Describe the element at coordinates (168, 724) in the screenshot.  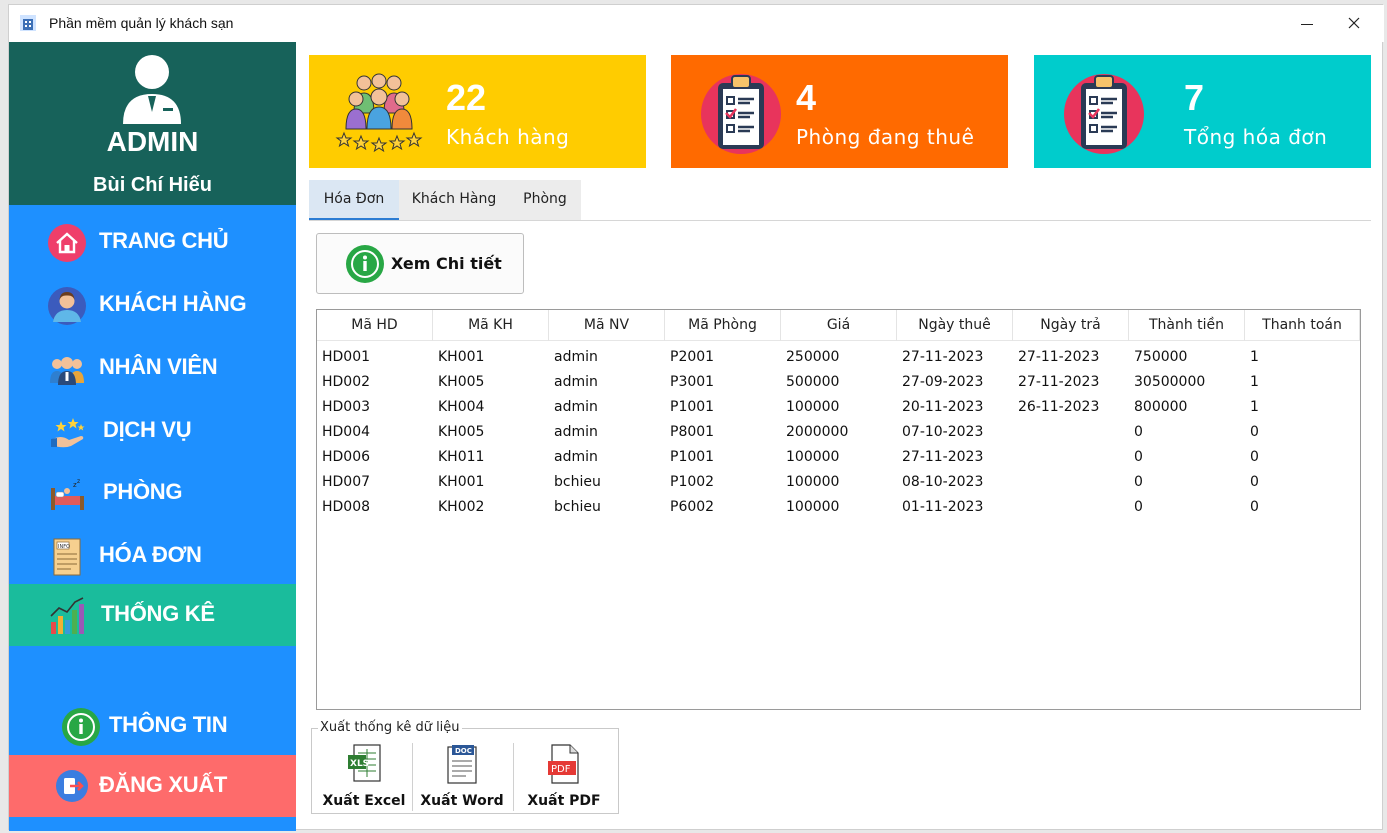
I see `nav-label: THÔNG TIN` at that location.